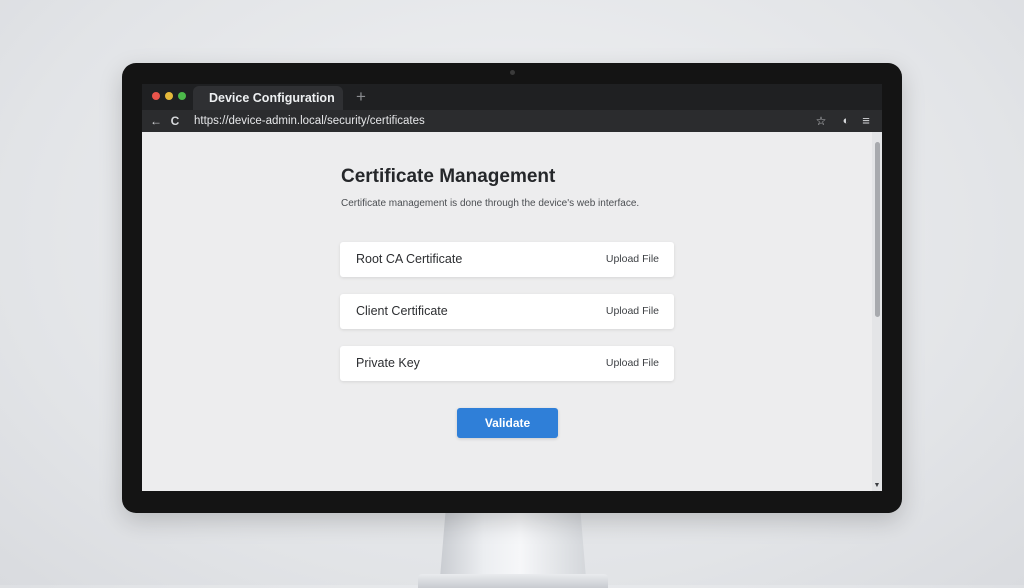 The height and width of the screenshot is (588, 1024). What do you see at coordinates (632, 311) in the screenshot?
I see `client-certificate-upload-button: Upload File` at bounding box center [632, 311].